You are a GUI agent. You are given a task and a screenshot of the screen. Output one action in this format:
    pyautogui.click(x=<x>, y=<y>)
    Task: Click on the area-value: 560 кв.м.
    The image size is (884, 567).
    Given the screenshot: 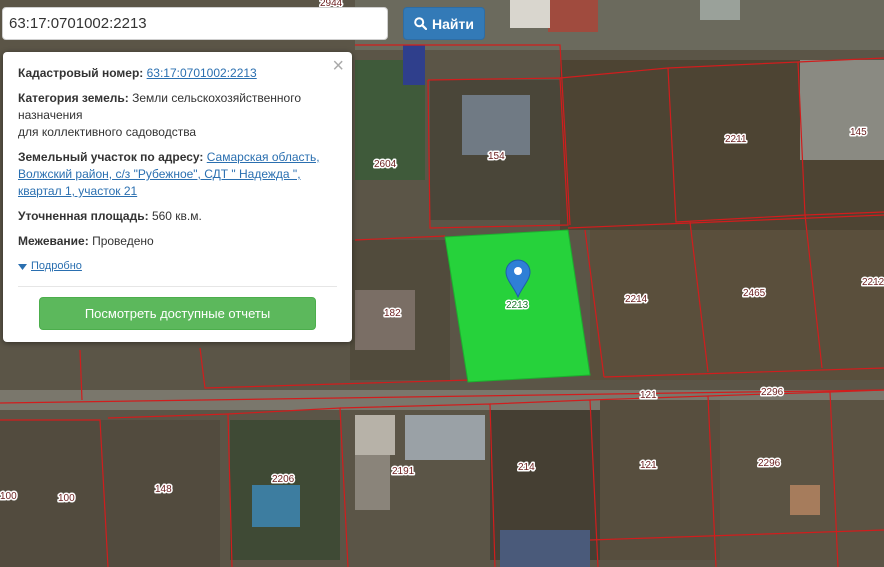 What is the action you would take?
    pyautogui.click(x=176, y=216)
    